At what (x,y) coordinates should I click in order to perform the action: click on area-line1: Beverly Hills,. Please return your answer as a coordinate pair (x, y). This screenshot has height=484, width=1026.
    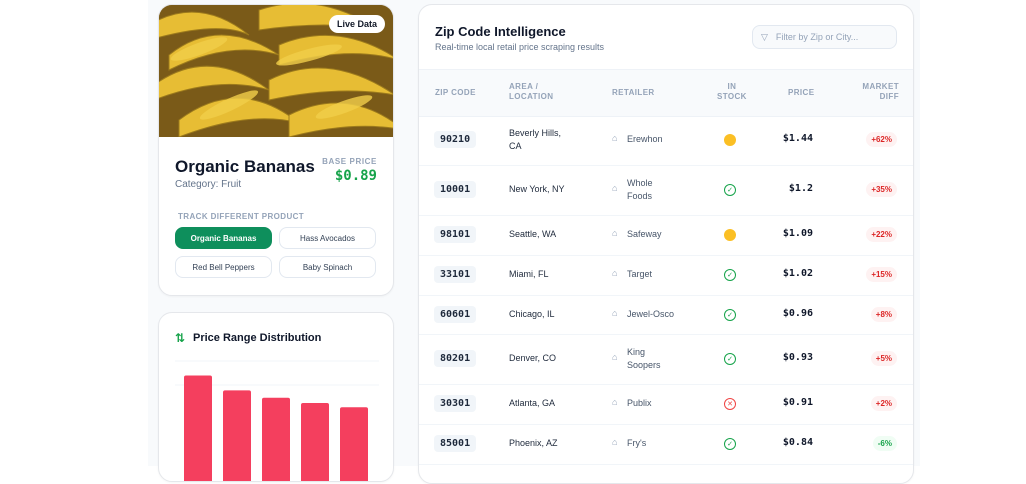
    Looking at the image, I should click on (535, 133).